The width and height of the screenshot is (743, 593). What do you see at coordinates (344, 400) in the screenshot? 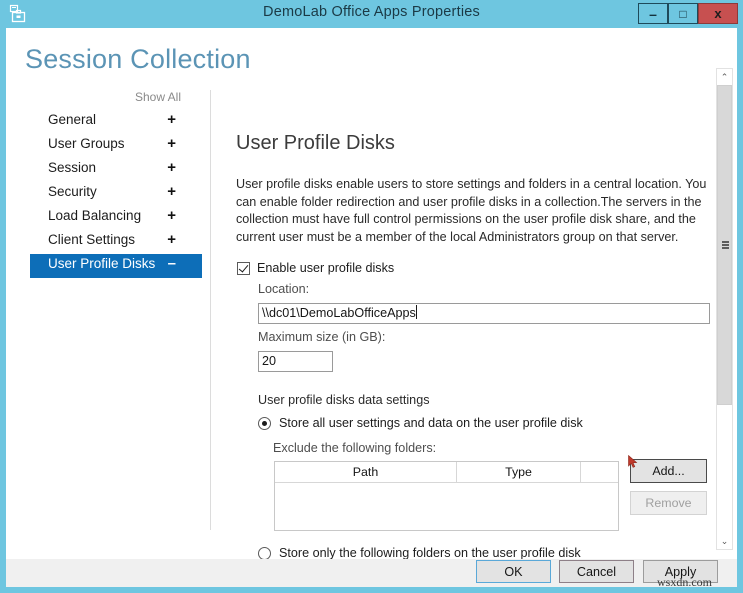
I see `data-settings-label: User profile disks data settings` at bounding box center [344, 400].